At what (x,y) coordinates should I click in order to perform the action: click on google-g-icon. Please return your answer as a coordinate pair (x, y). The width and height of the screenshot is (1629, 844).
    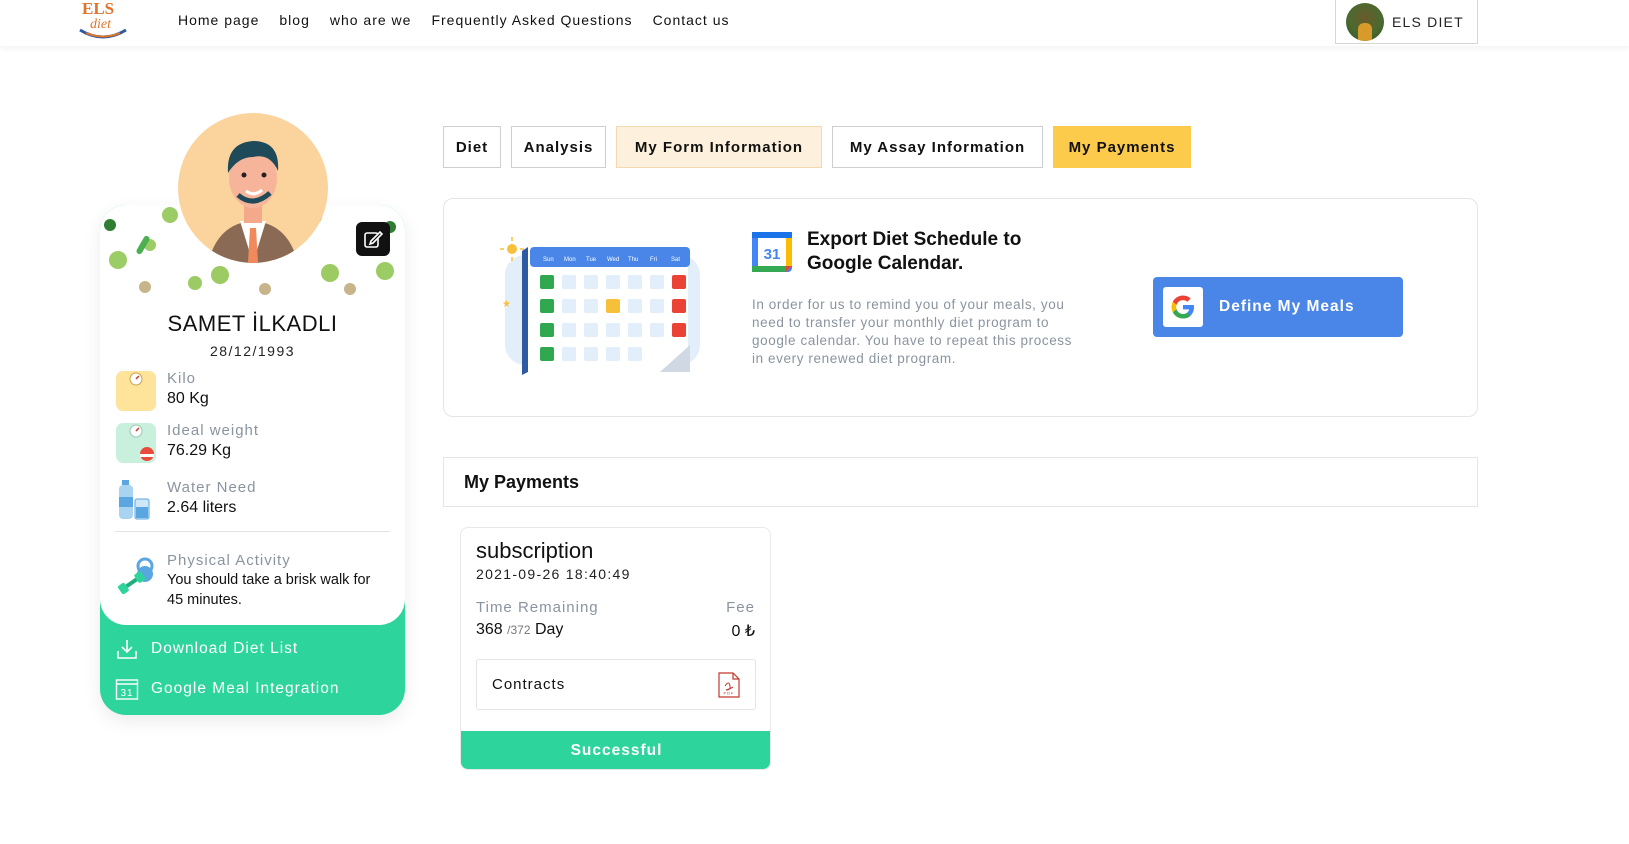
    Looking at the image, I should click on (1182, 307).